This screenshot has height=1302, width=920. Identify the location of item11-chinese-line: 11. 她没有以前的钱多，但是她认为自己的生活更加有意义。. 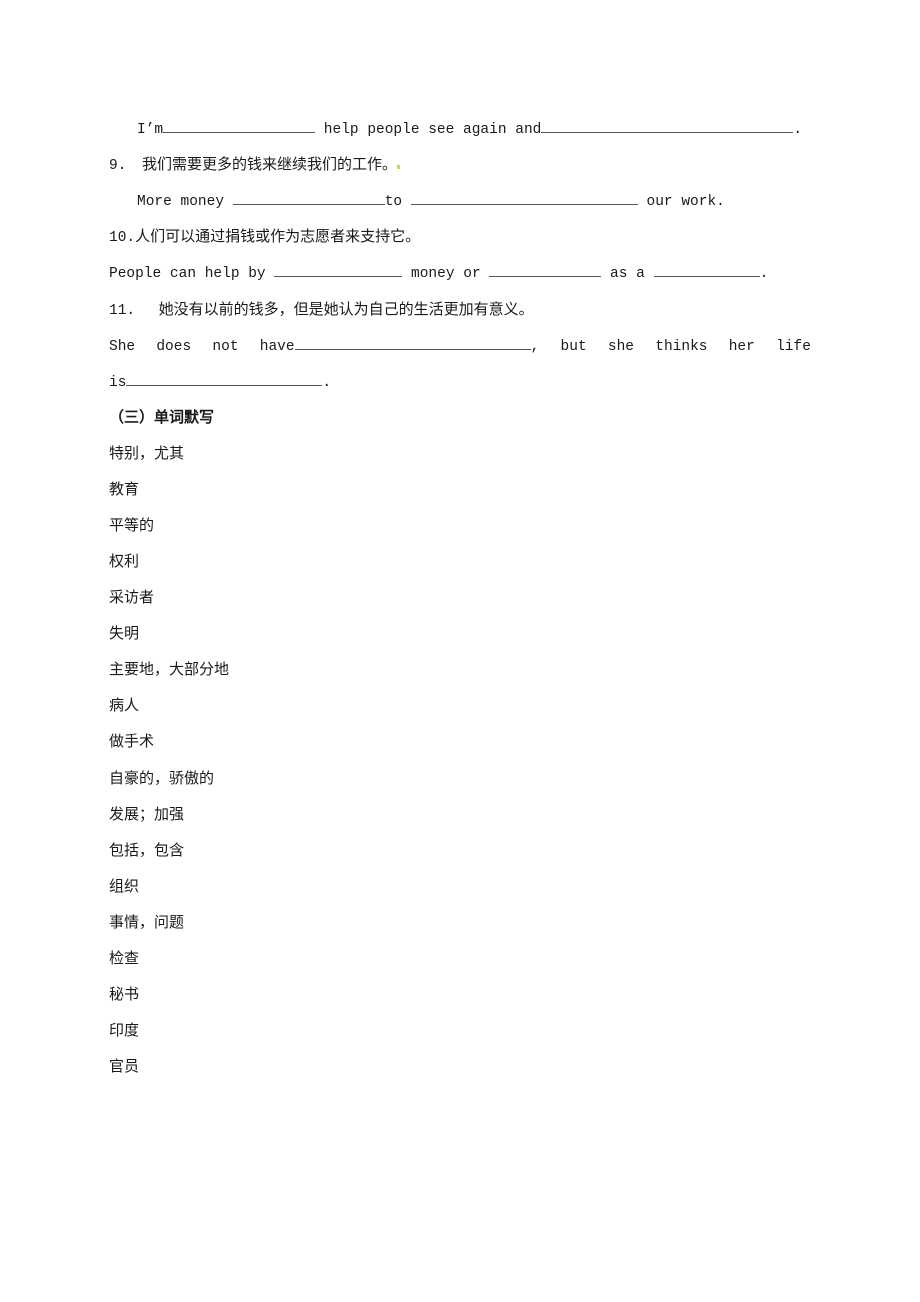
(321, 310).